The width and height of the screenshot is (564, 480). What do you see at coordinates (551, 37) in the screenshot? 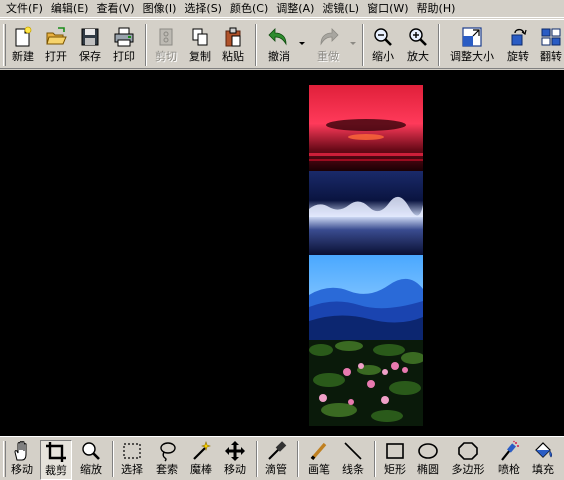
I see `flip-icon` at bounding box center [551, 37].